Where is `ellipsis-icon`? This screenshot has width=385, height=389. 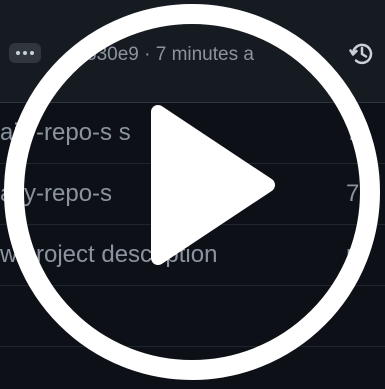 ellipsis-icon is located at coordinates (25, 53).